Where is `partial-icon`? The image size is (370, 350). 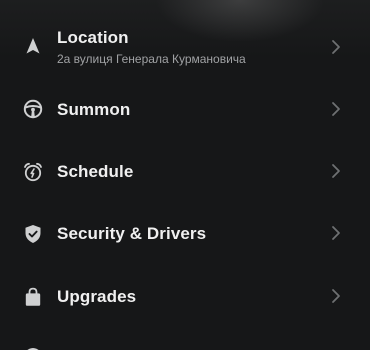 partial-icon is located at coordinates (33, 349).